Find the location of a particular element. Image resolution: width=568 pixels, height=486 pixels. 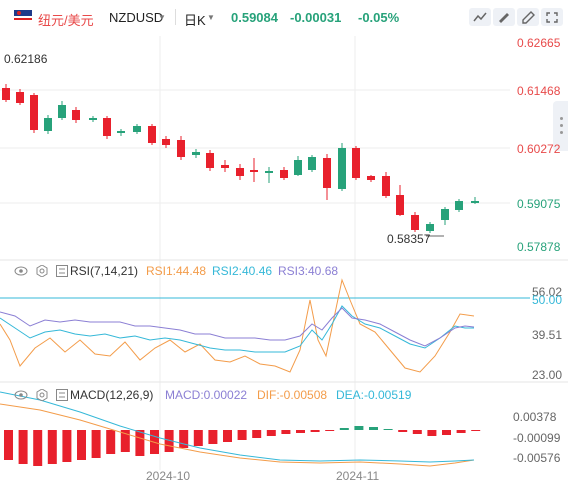

price-axis-label: 0.60272 is located at coordinates (539, 149).